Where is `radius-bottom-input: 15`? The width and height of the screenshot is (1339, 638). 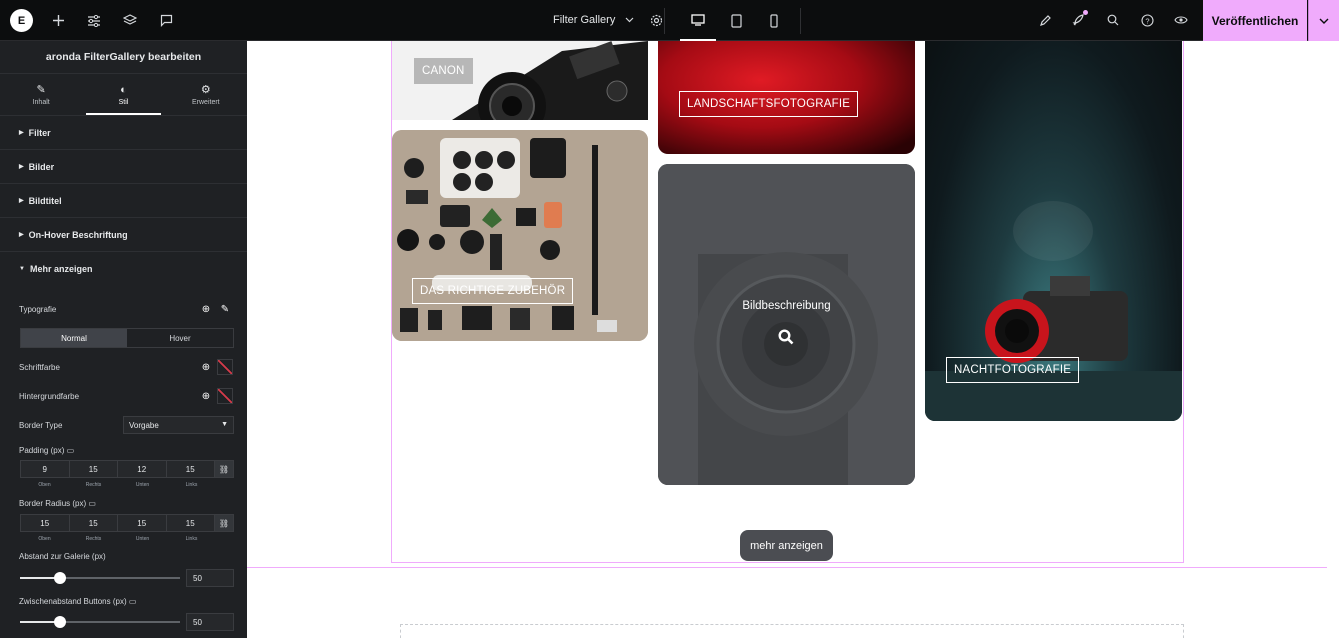 radius-bottom-input: 15 is located at coordinates (142, 523).